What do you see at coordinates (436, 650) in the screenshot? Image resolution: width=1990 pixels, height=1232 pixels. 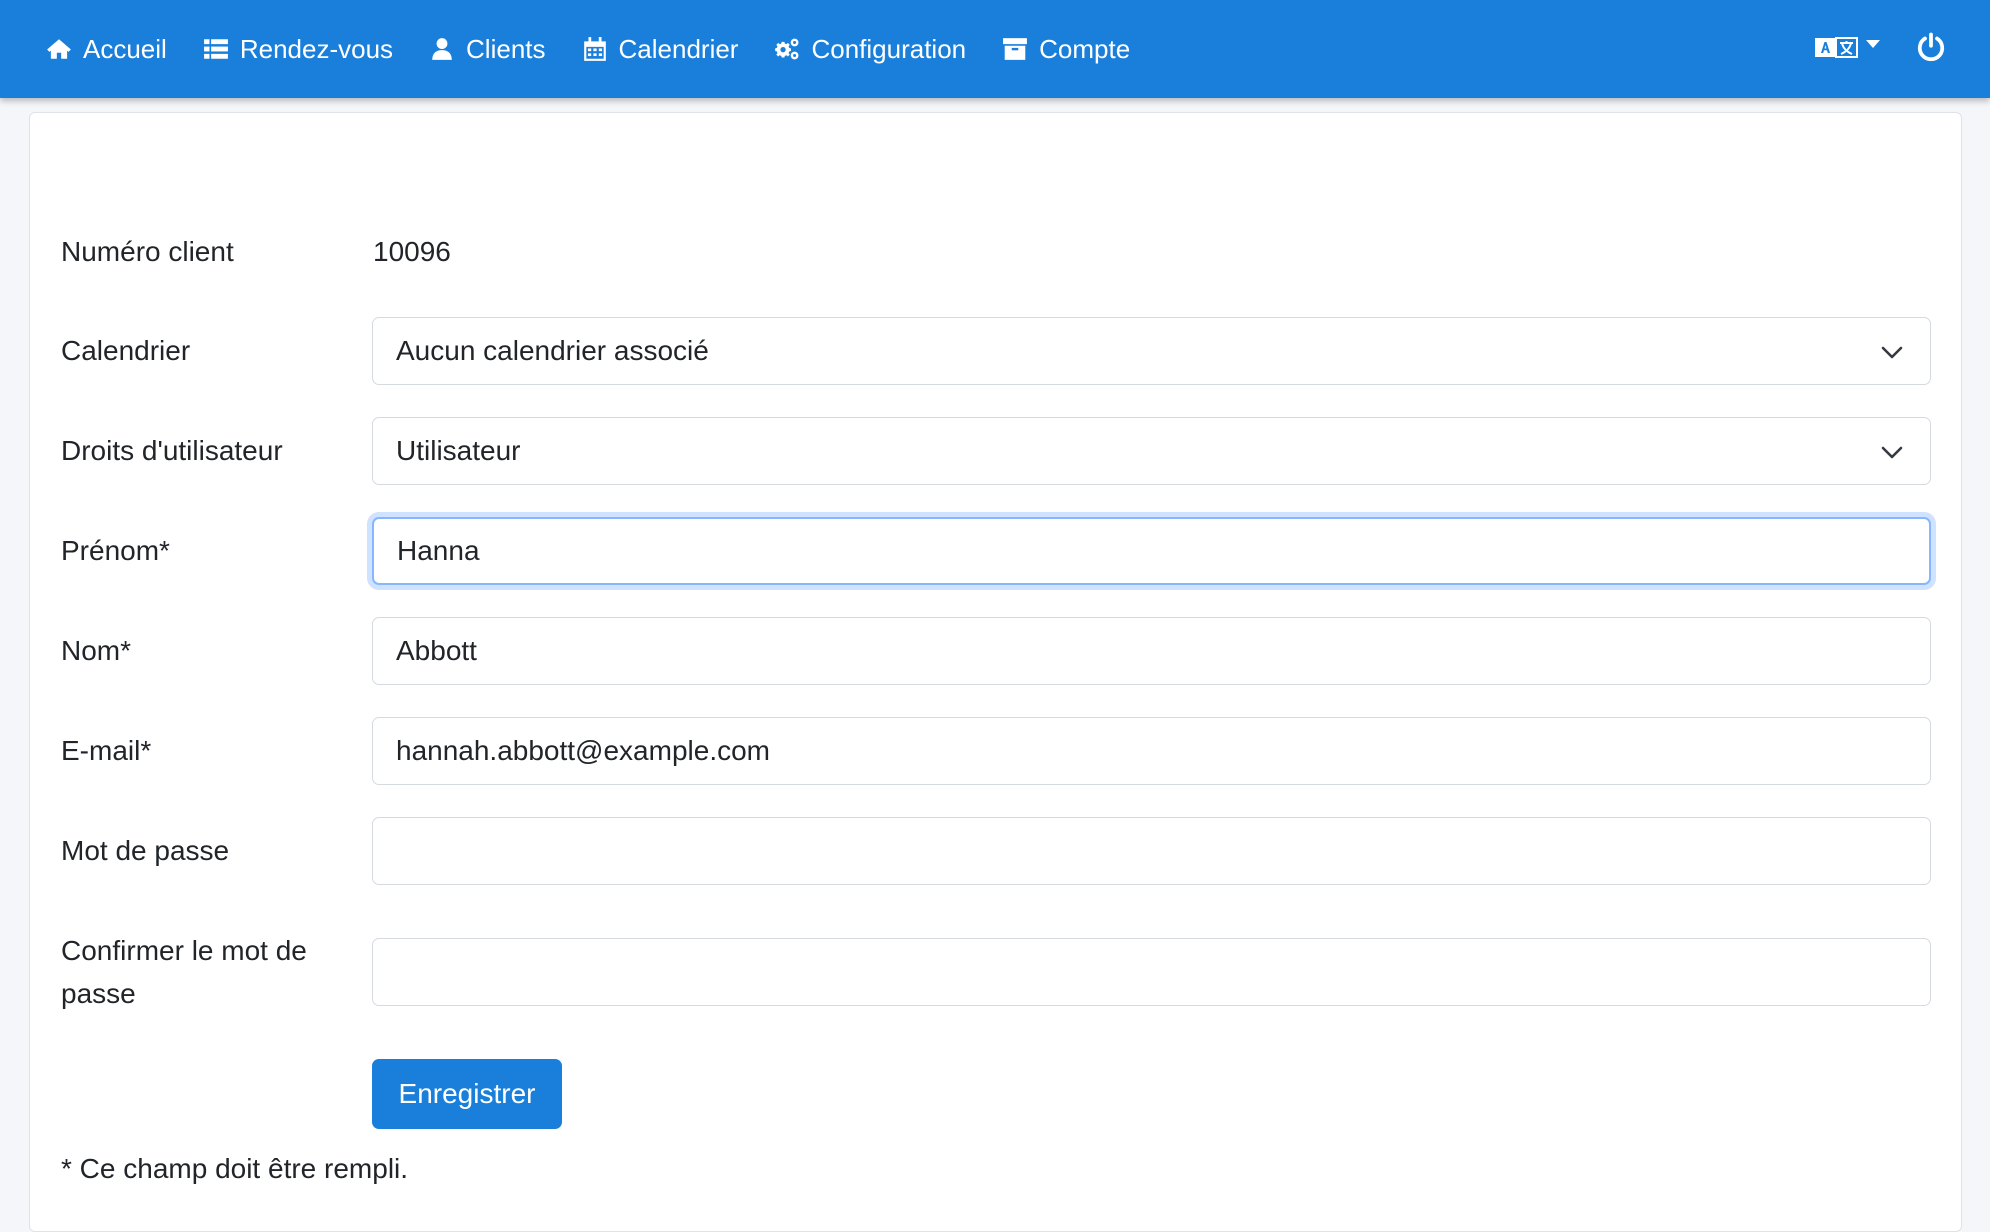 I see `last-name-input-value: Abbott` at bounding box center [436, 650].